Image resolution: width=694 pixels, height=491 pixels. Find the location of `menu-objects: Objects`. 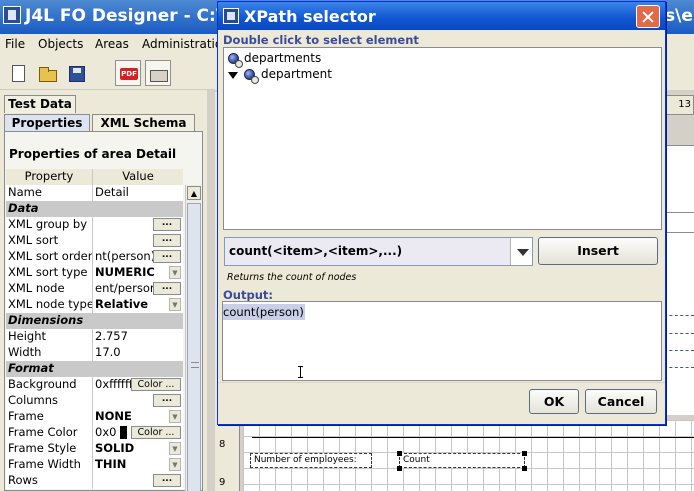

menu-objects: Objects is located at coordinates (60, 44).